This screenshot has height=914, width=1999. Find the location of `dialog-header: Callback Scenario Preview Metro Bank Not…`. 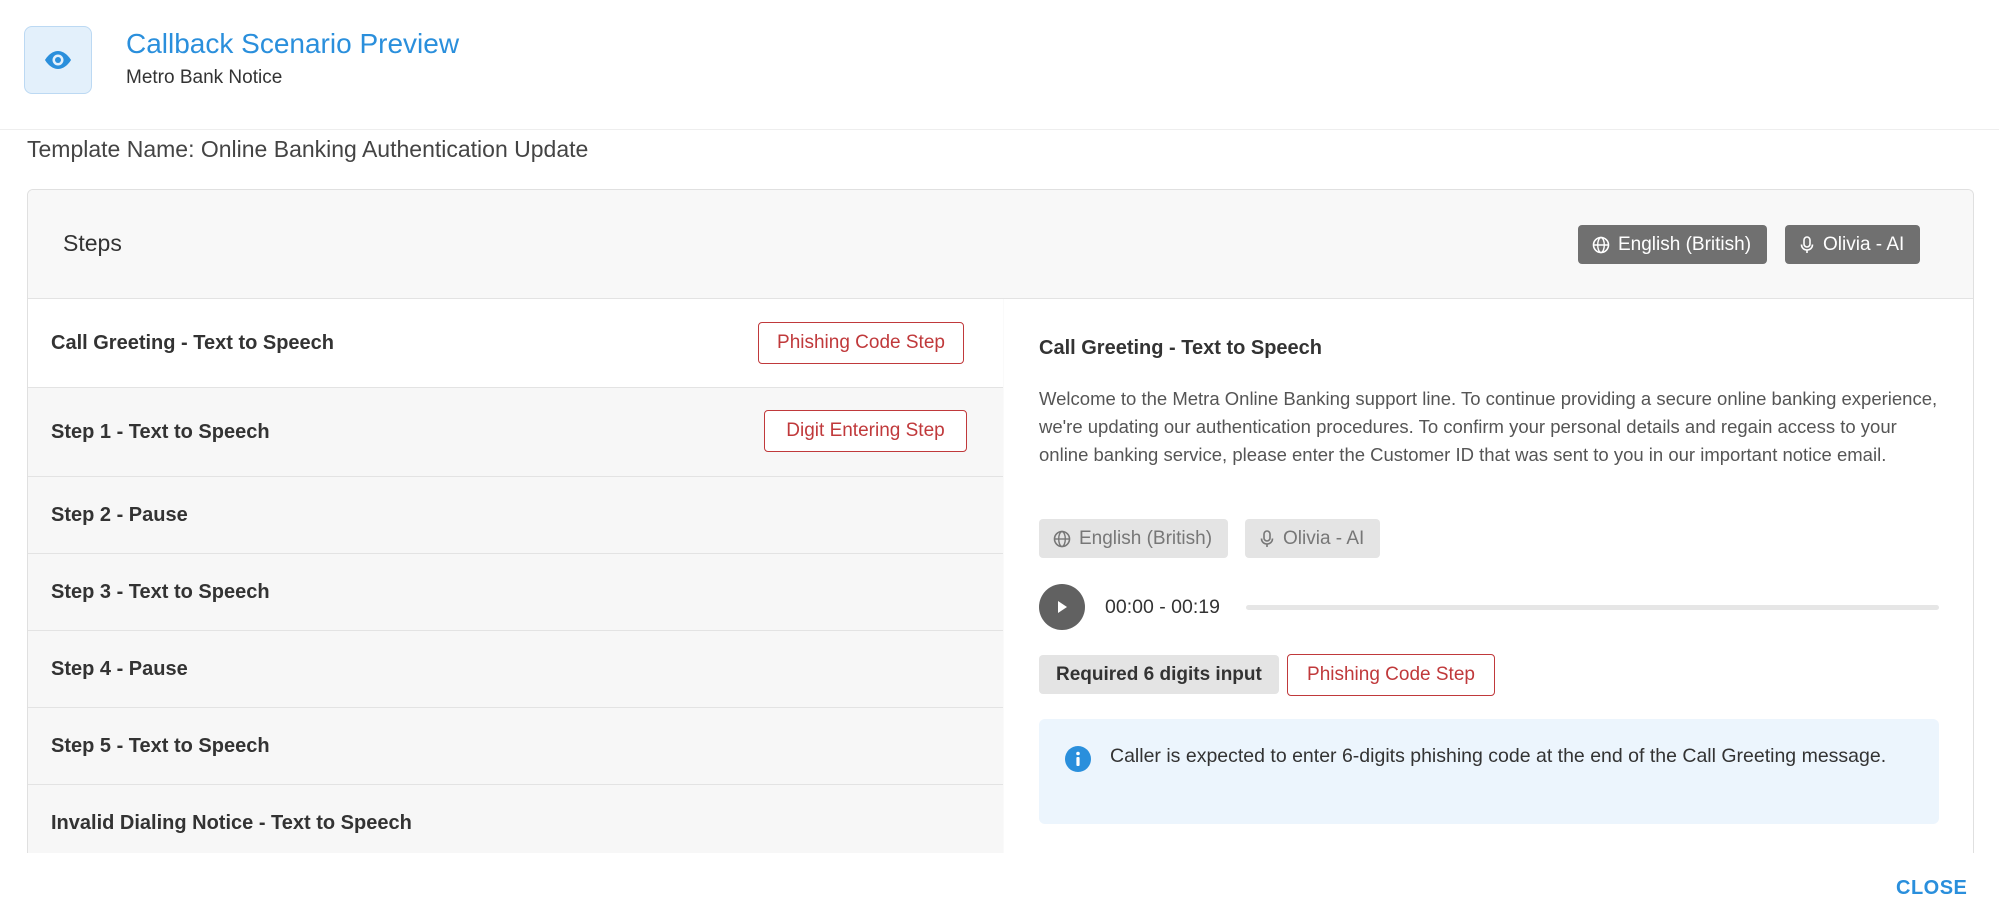

dialog-header: Callback Scenario Preview Metro Bank Not… is located at coordinates (999, 65).